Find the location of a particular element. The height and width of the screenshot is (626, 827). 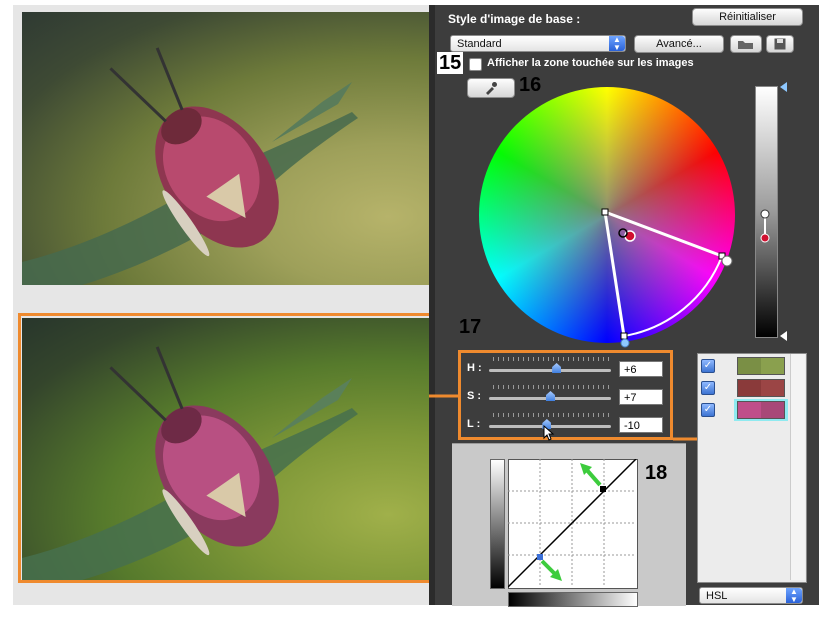

color-wheel is located at coordinates (607, 215).